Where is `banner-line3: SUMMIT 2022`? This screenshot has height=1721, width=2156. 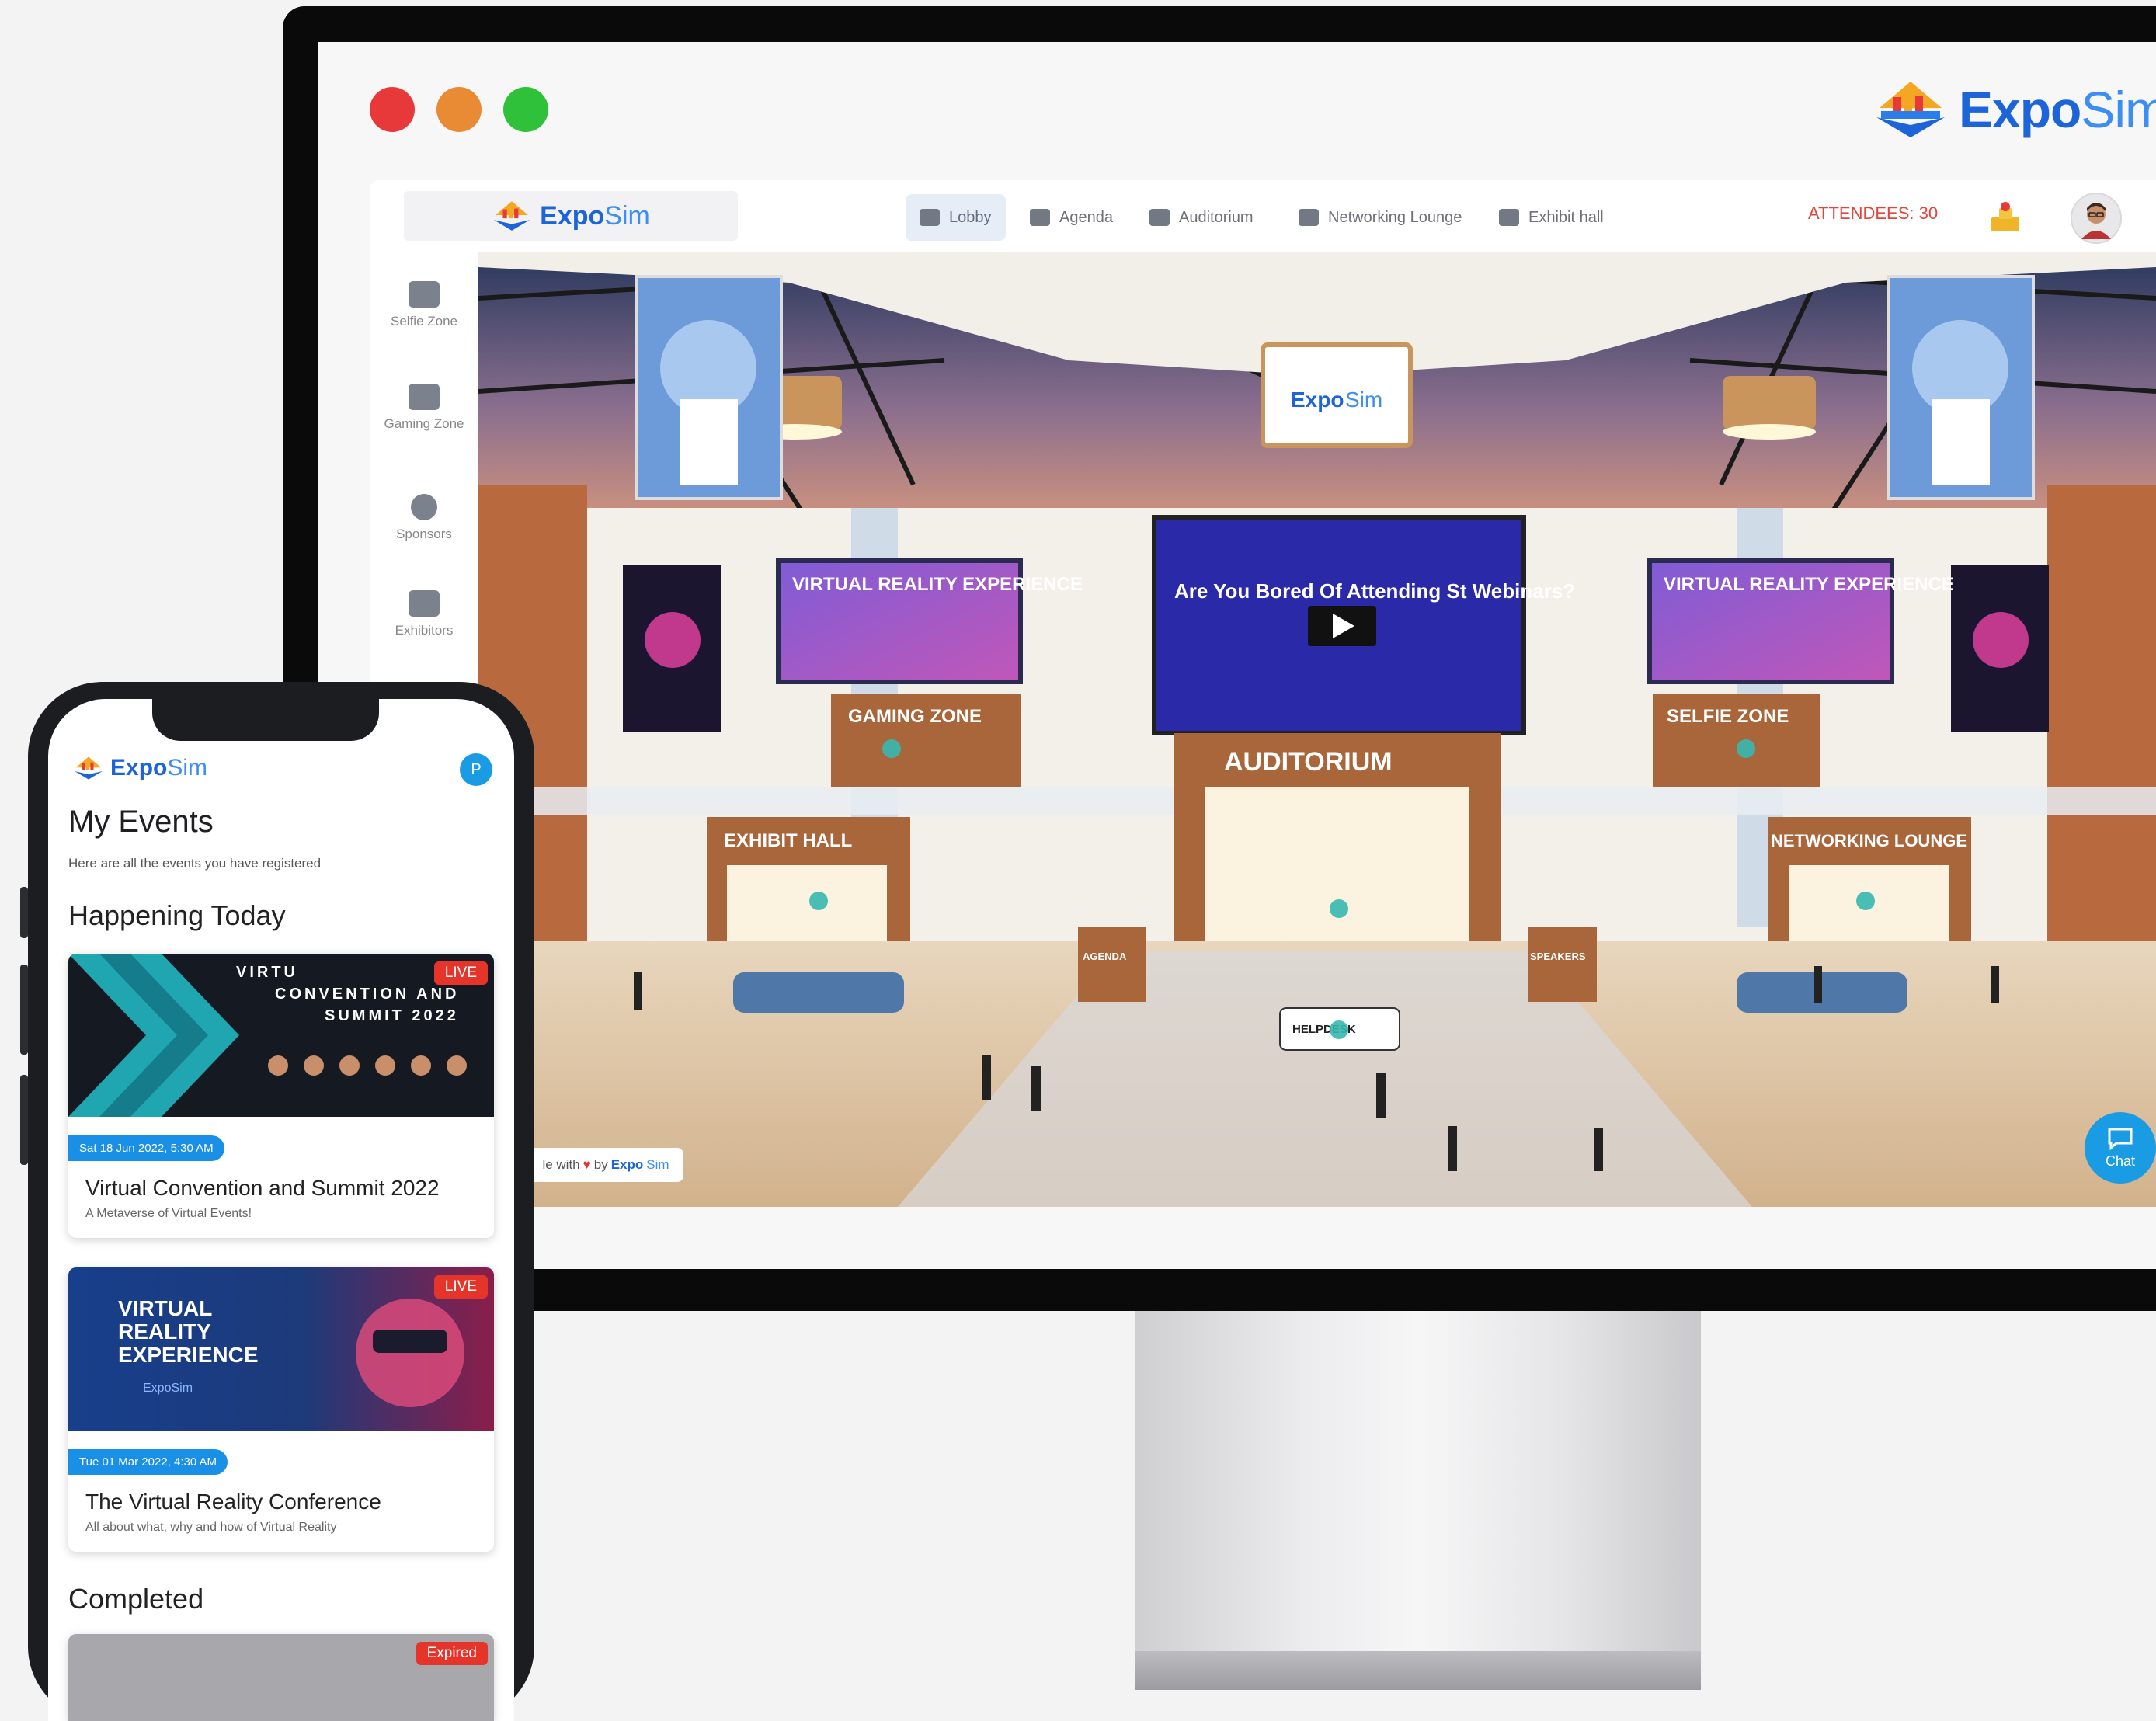
banner-line3: SUMMIT 2022 is located at coordinates (392, 1015).